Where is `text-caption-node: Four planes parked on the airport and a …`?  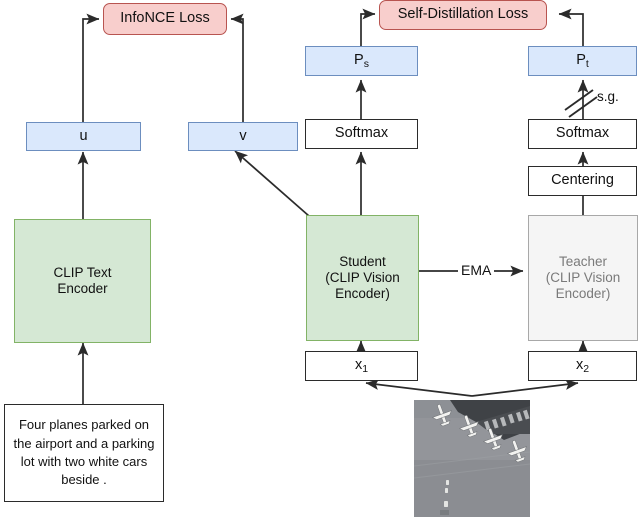
text-caption-node: Four planes parked on the airport and a … is located at coordinates (84, 453).